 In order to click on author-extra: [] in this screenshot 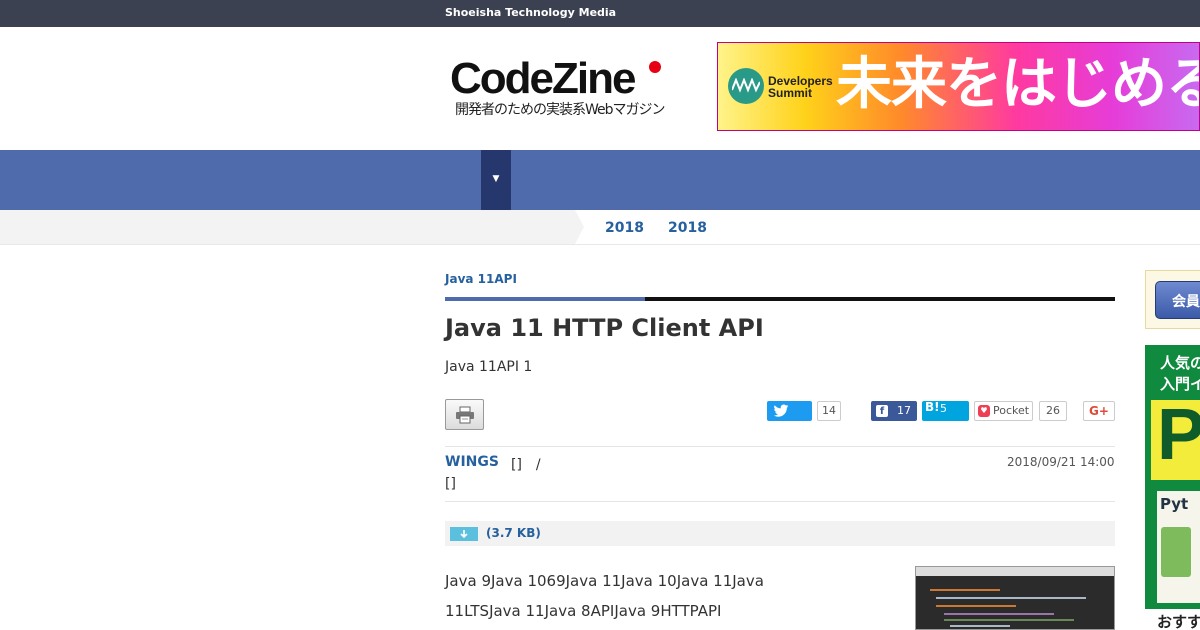, I will do `click(450, 484)`.